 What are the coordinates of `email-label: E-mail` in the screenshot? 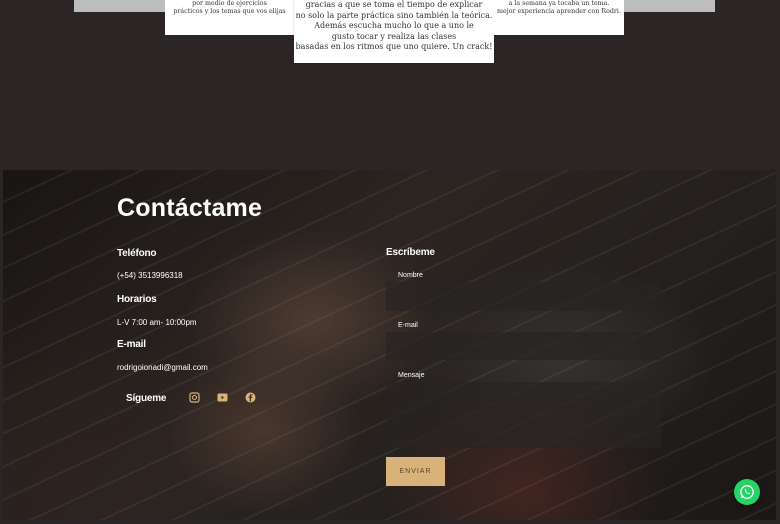 It's located at (131, 344).